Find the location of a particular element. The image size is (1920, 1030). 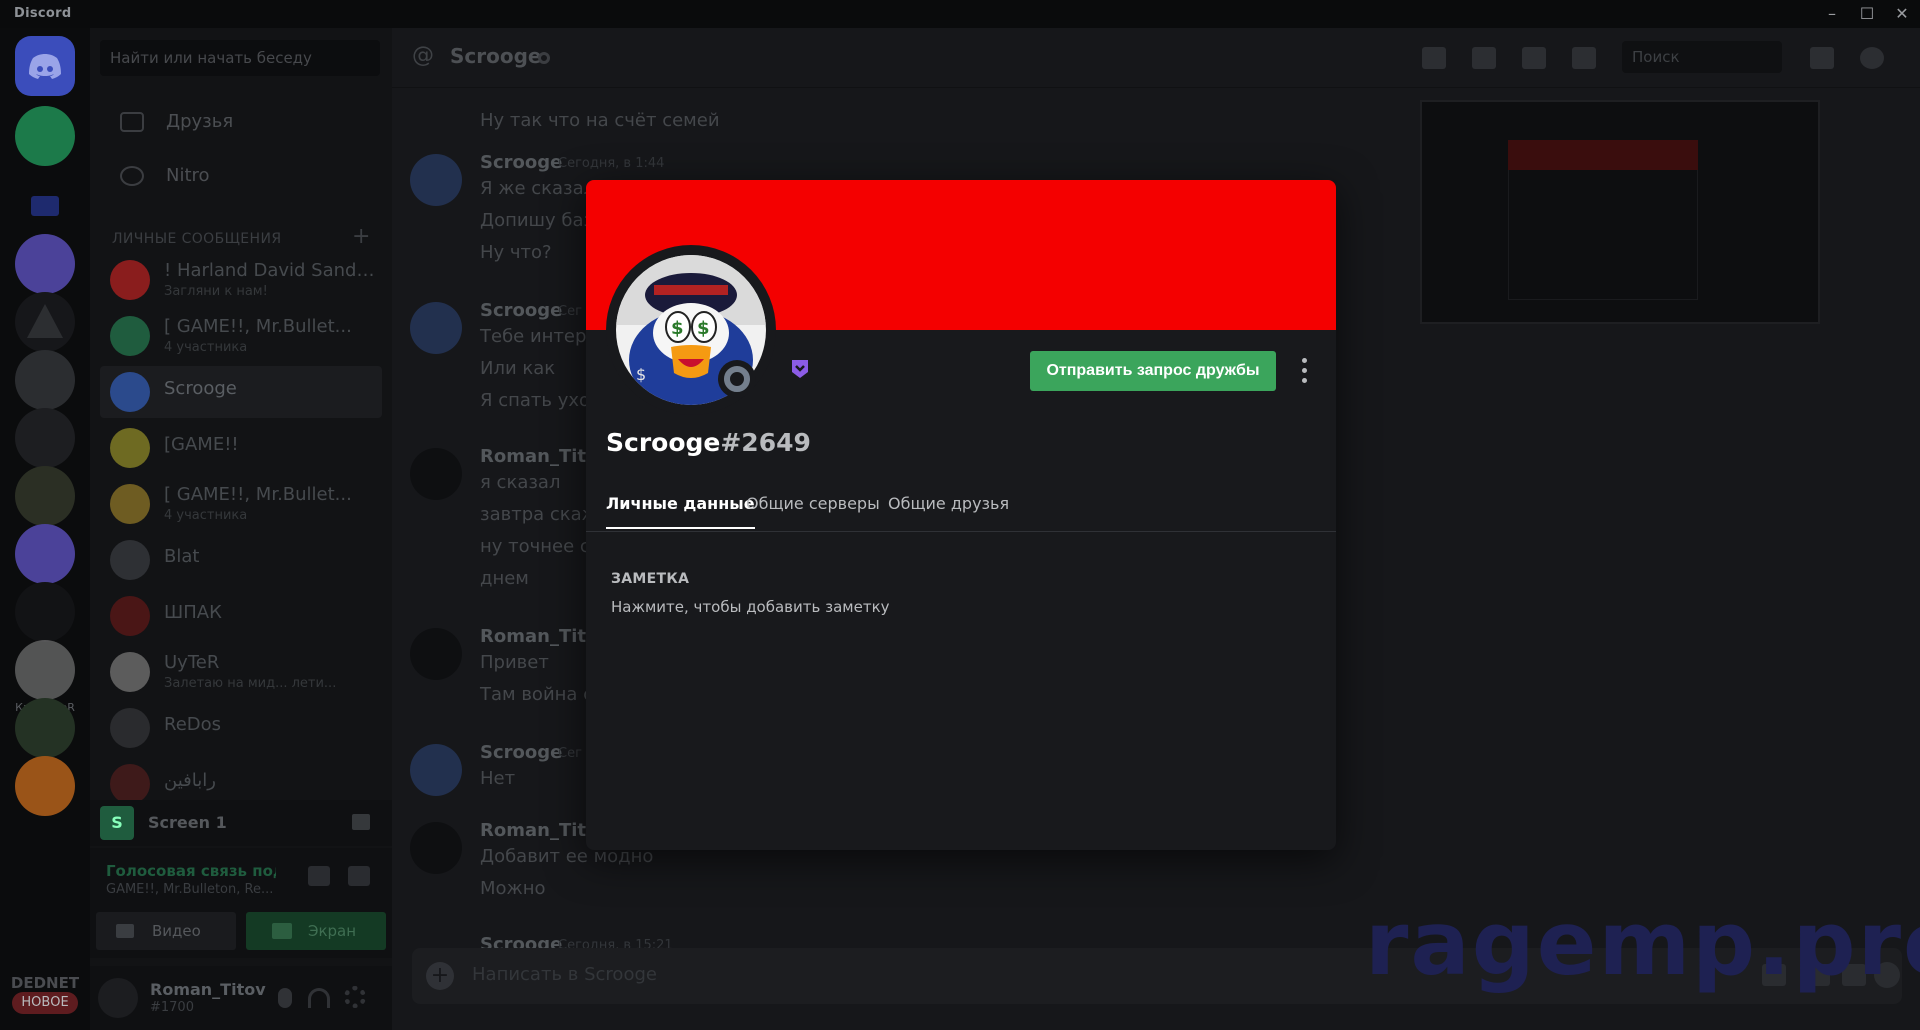

message-text: Я же сказал is located at coordinates (538, 188).